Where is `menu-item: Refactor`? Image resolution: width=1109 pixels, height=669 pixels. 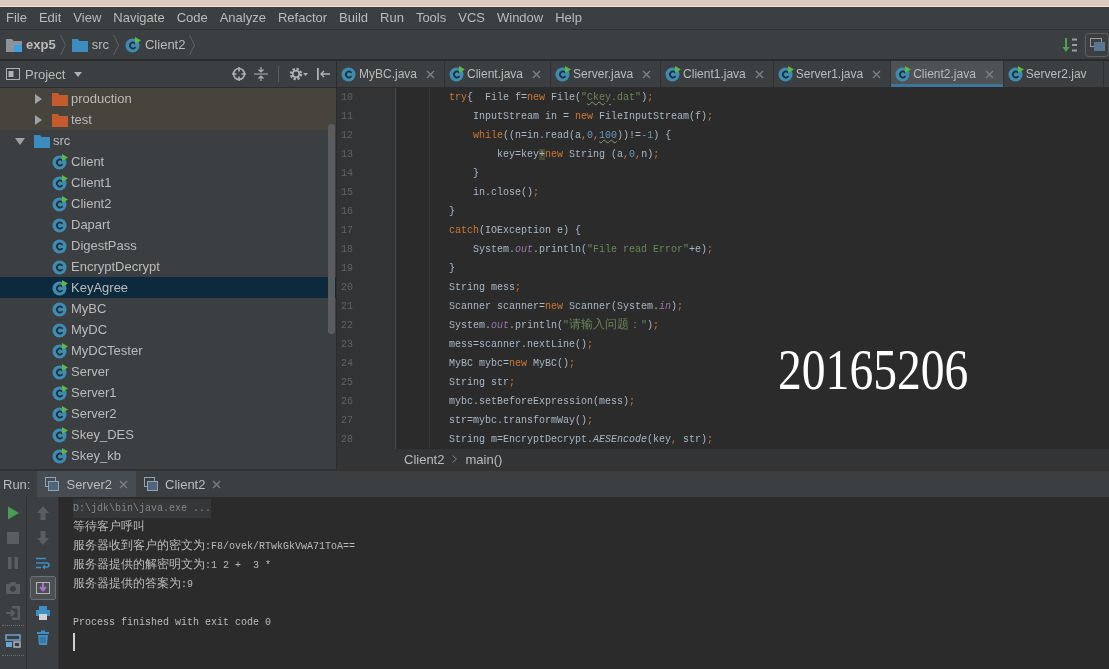
menu-item: Refactor is located at coordinates (302, 18).